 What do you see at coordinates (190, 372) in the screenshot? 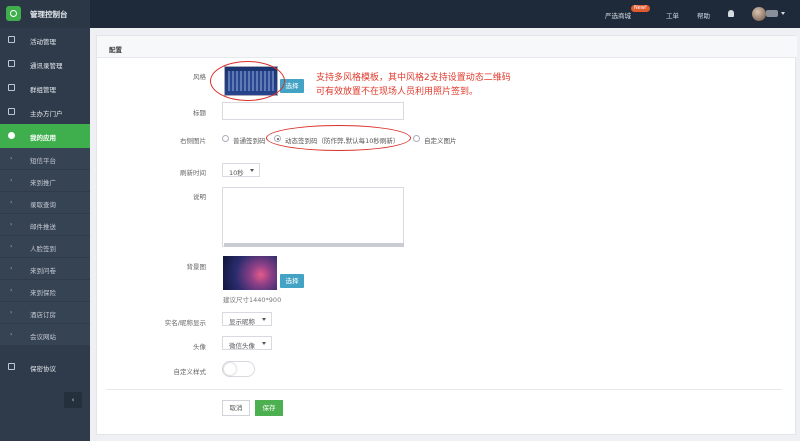
I see `custom-style-label: 自定义样式` at bounding box center [190, 372].